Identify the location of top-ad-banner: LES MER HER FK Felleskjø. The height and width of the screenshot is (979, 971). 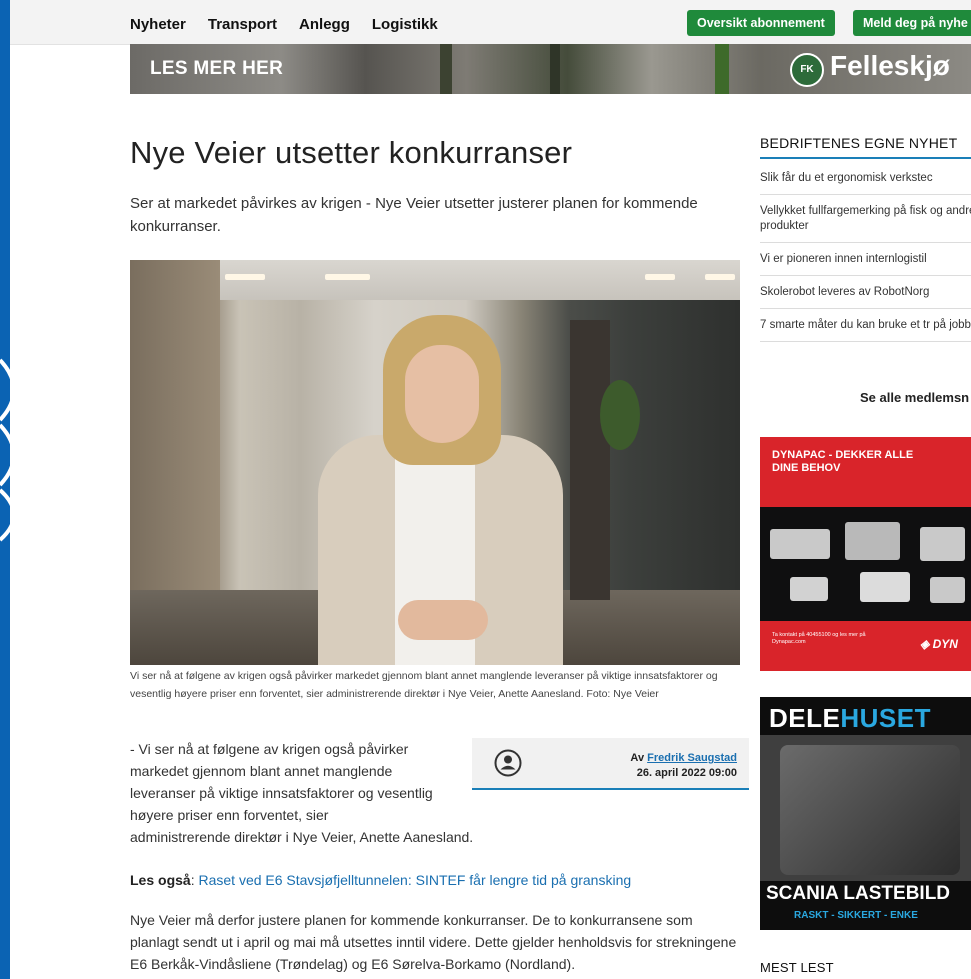
(550, 69).